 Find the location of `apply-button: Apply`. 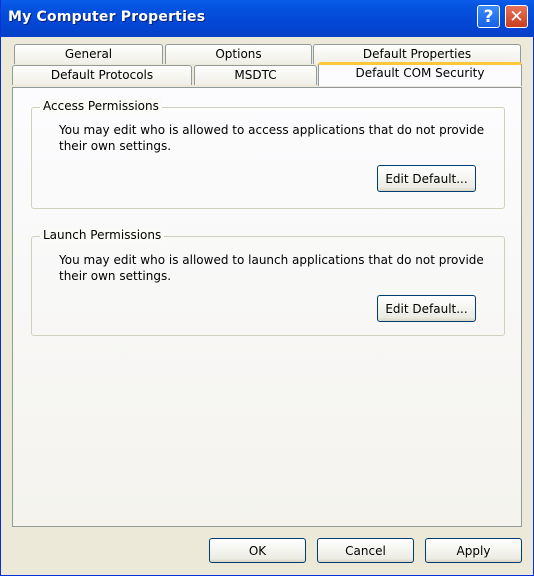

apply-button: Apply is located at coordinates (473, 550).